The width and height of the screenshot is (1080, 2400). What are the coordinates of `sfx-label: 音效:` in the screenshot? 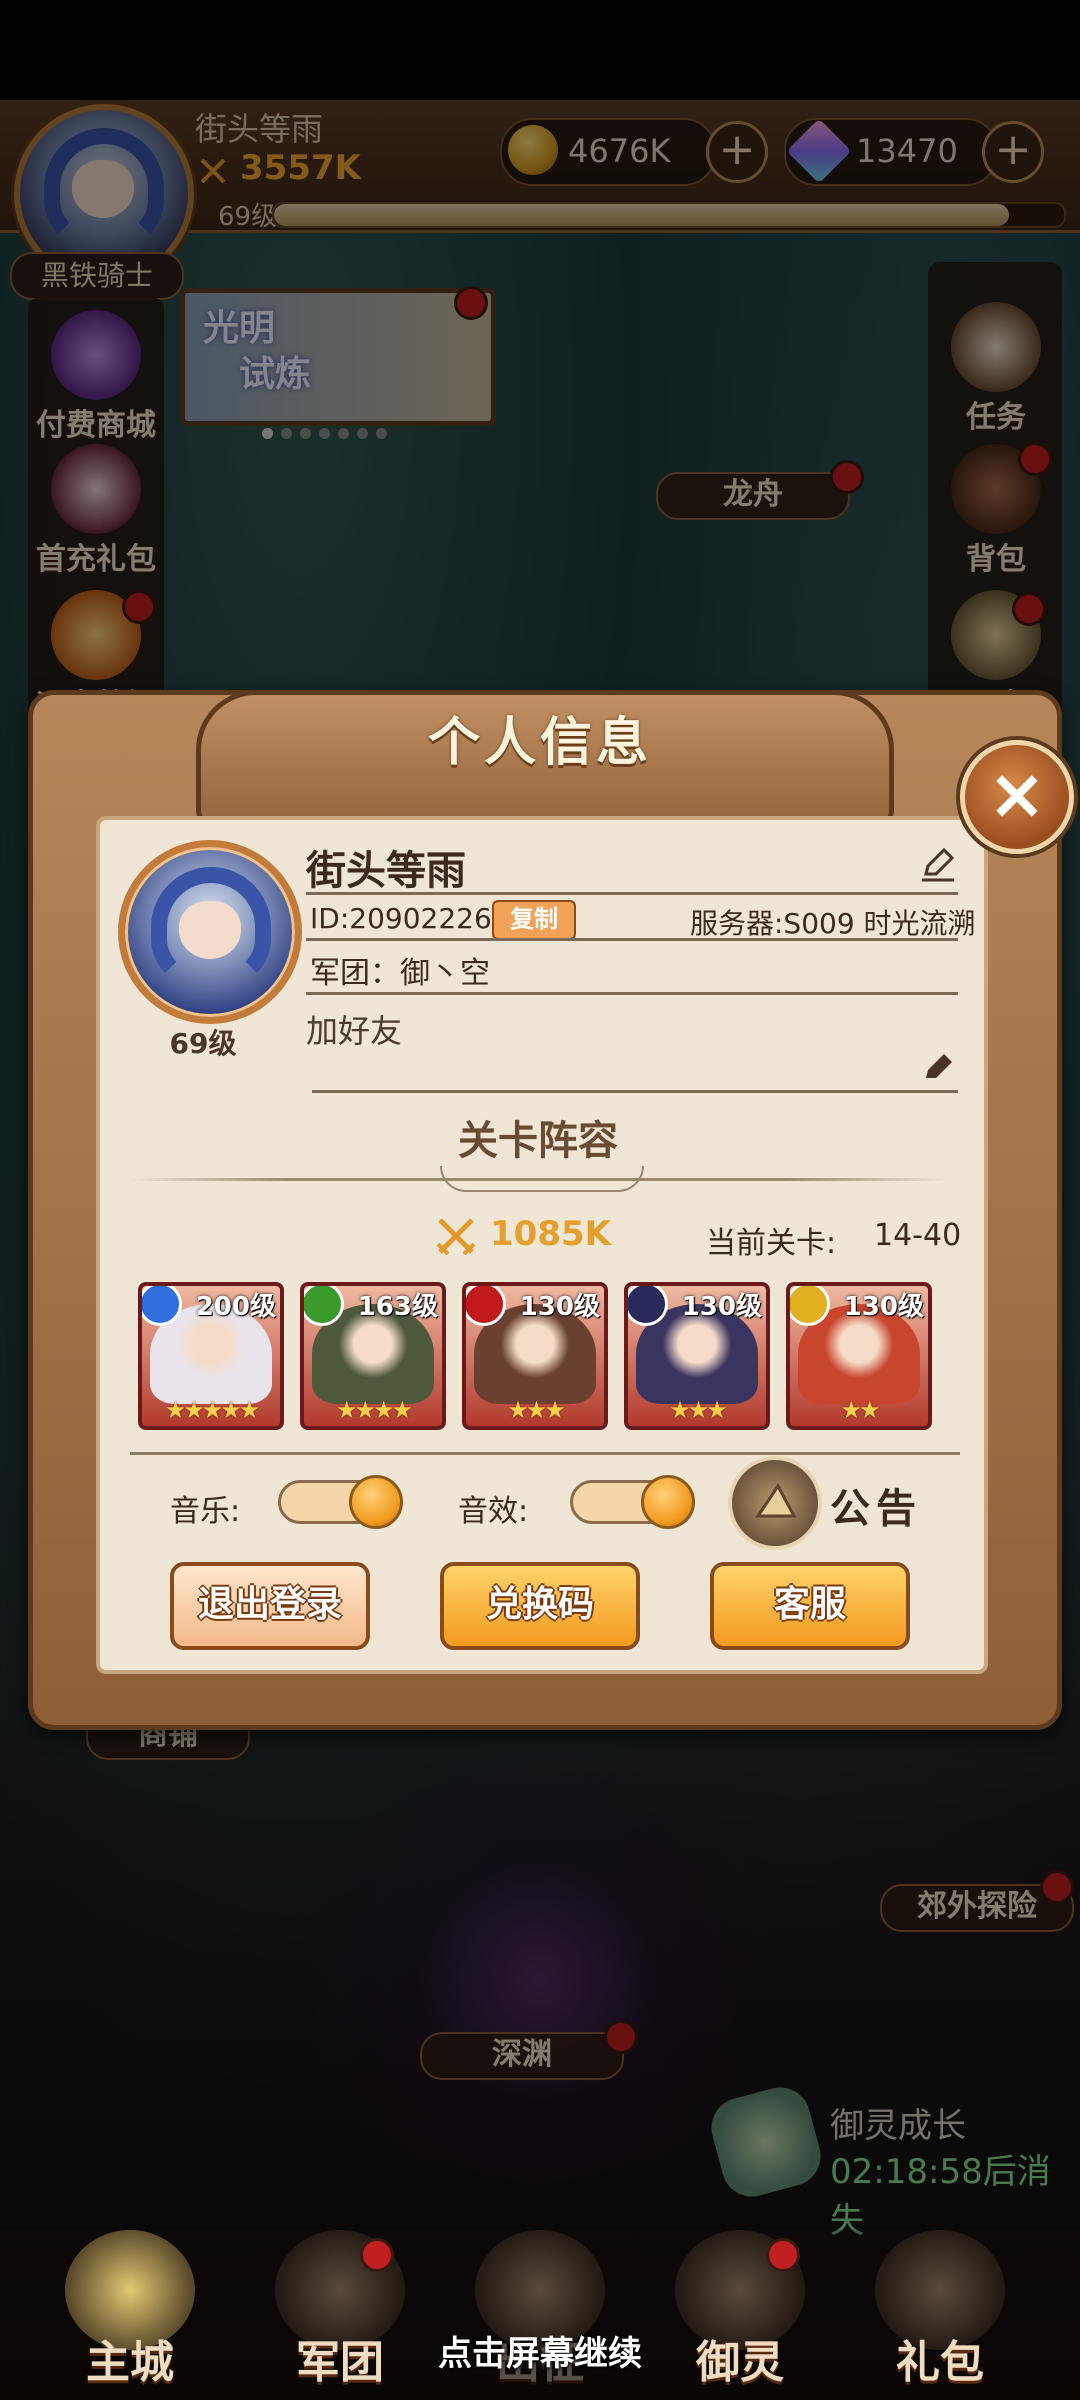 It's located at (493, 1511).